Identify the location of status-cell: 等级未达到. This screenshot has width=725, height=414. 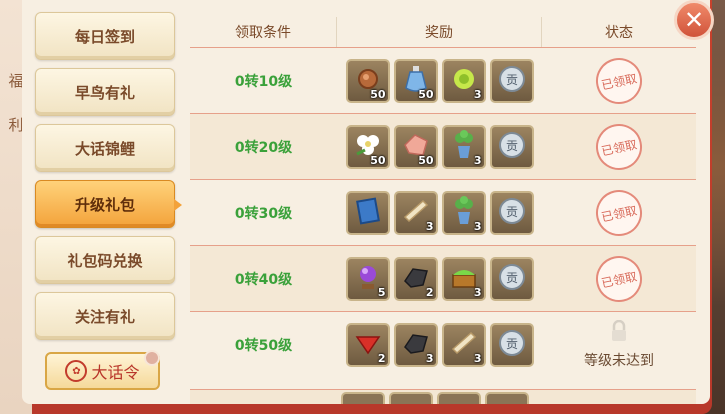
(619, 344).